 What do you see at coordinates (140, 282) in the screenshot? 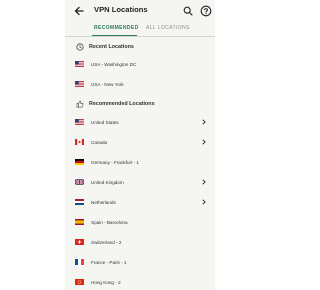
I see `location-row-hong-kong-2: Hong Kong - 2` at bounding box center [140, 282].